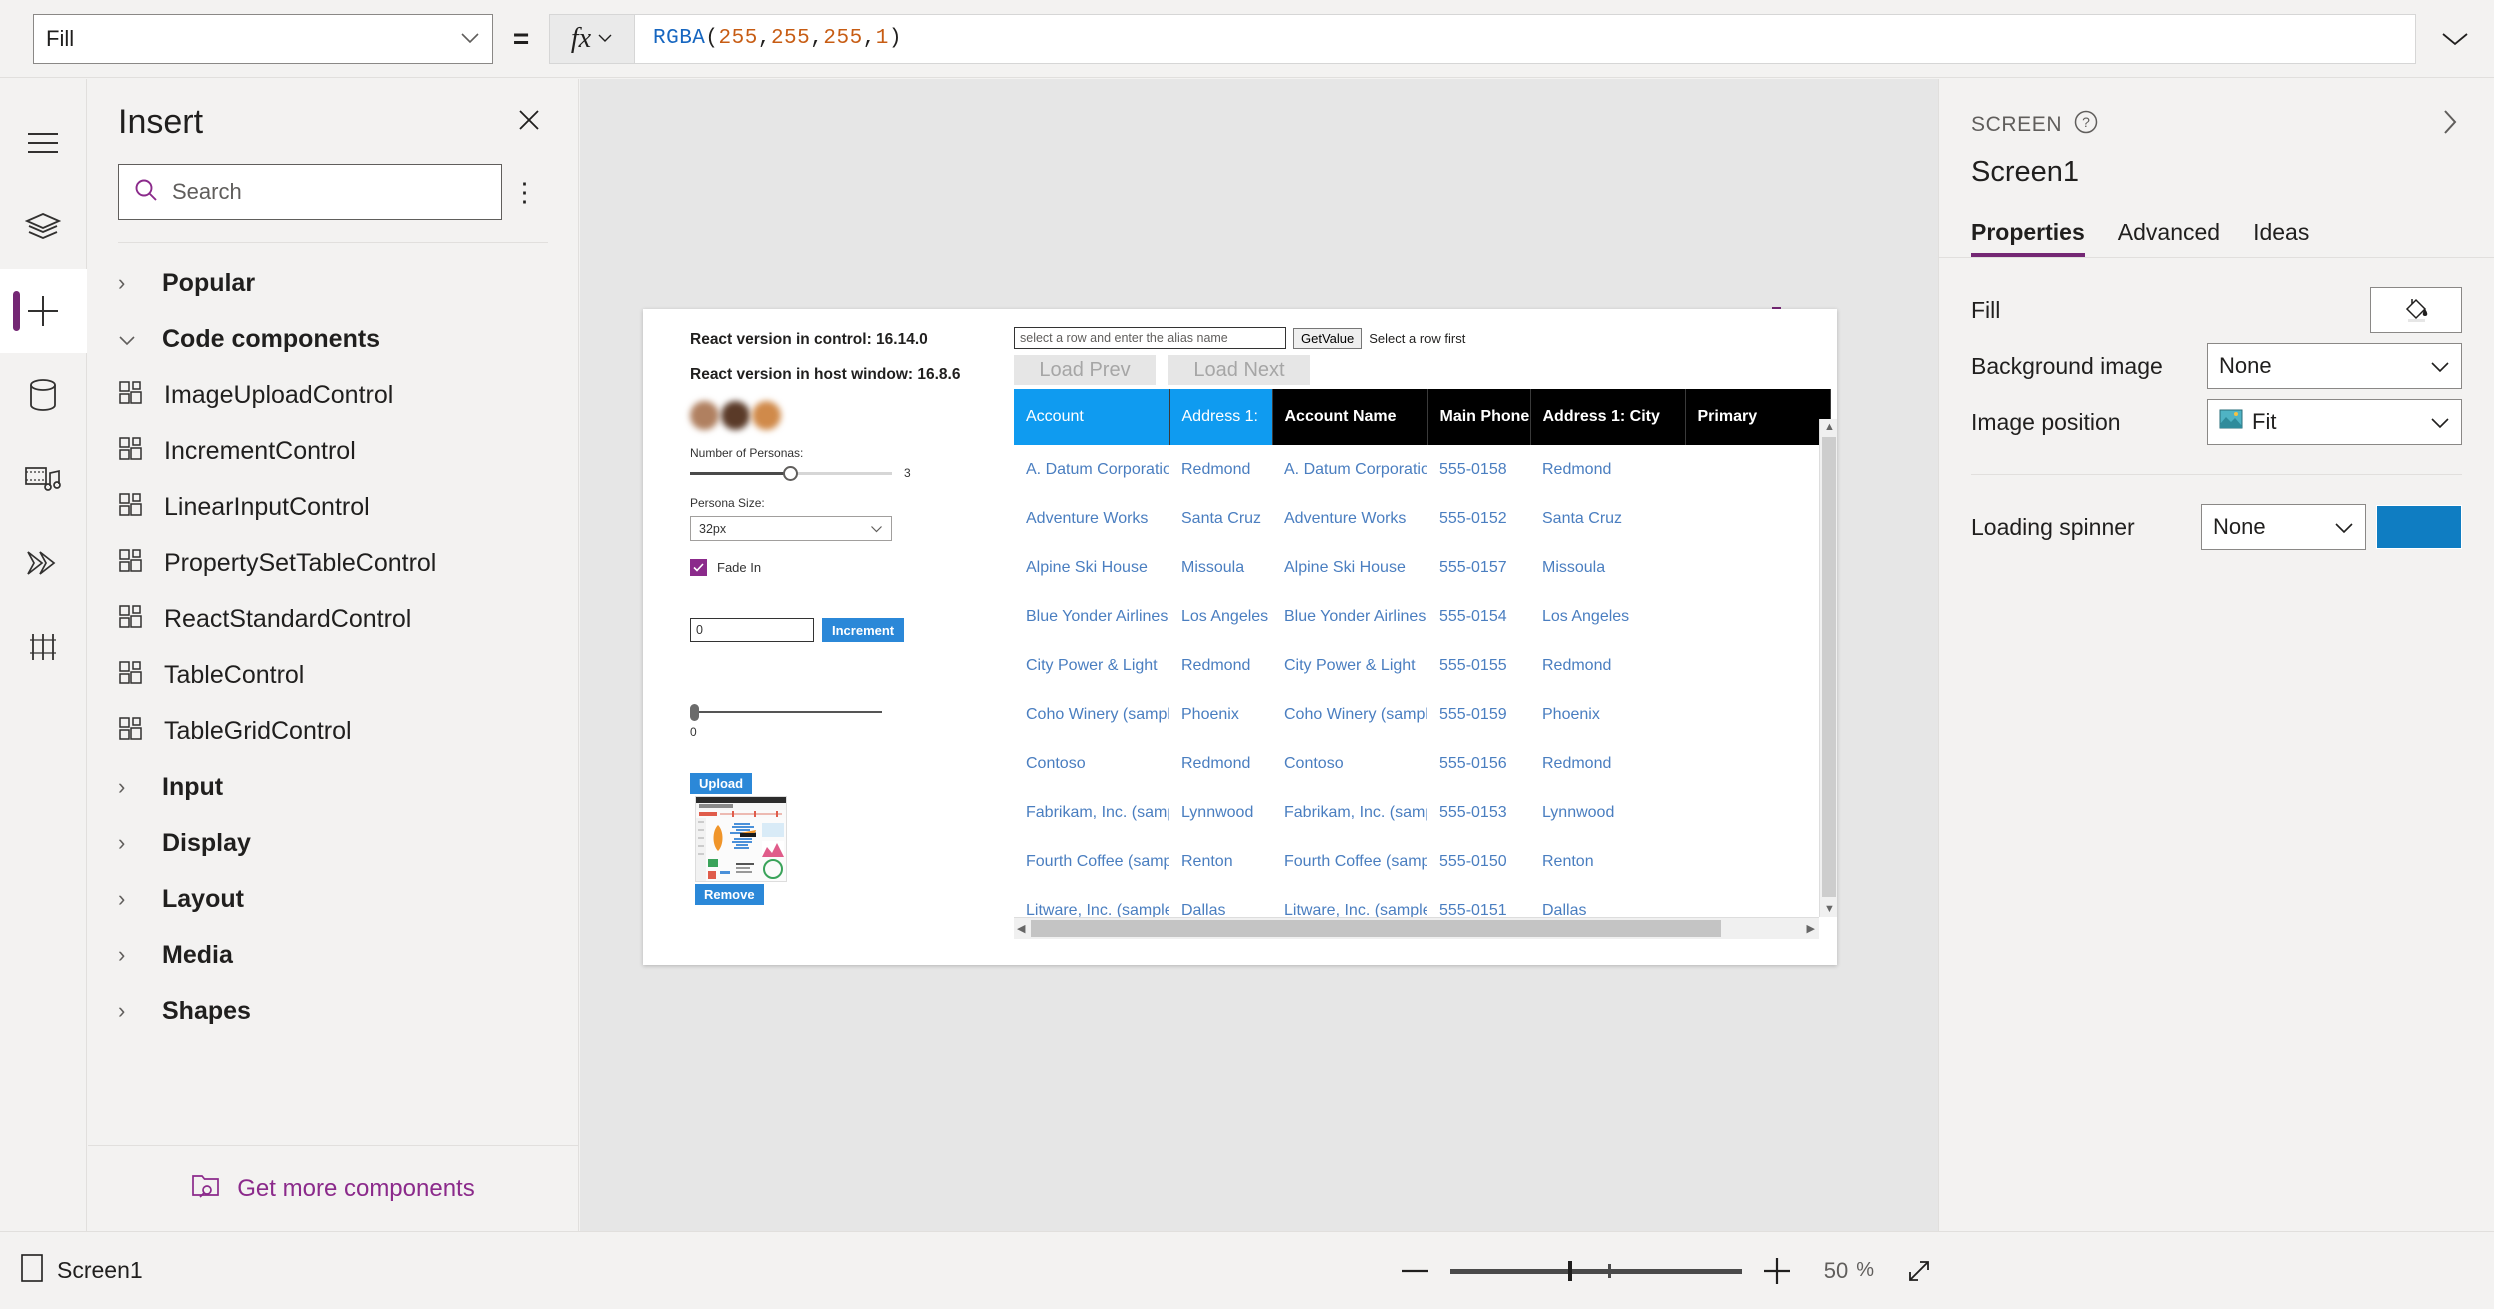 The width and height of the screenshot is (2494, 1309). I want to click on vertical-scrollbar: ▲ ▼, so click(1828, 668).